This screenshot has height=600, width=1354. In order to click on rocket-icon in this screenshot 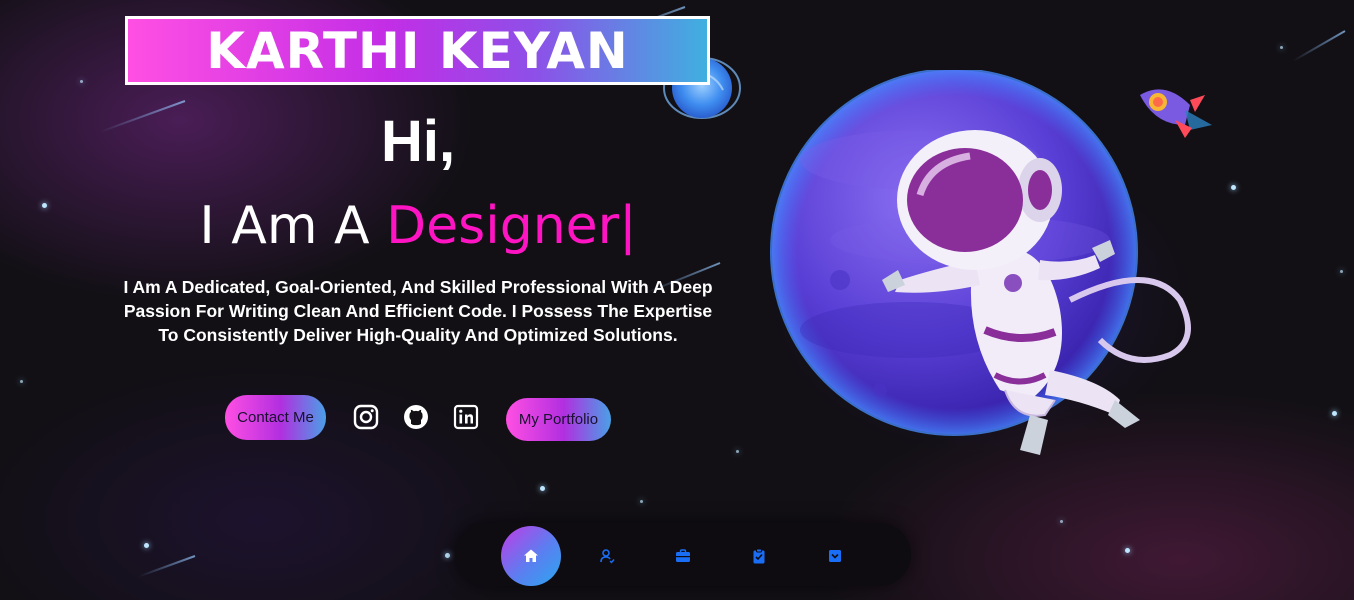, I will do `click(1176, 113)`.